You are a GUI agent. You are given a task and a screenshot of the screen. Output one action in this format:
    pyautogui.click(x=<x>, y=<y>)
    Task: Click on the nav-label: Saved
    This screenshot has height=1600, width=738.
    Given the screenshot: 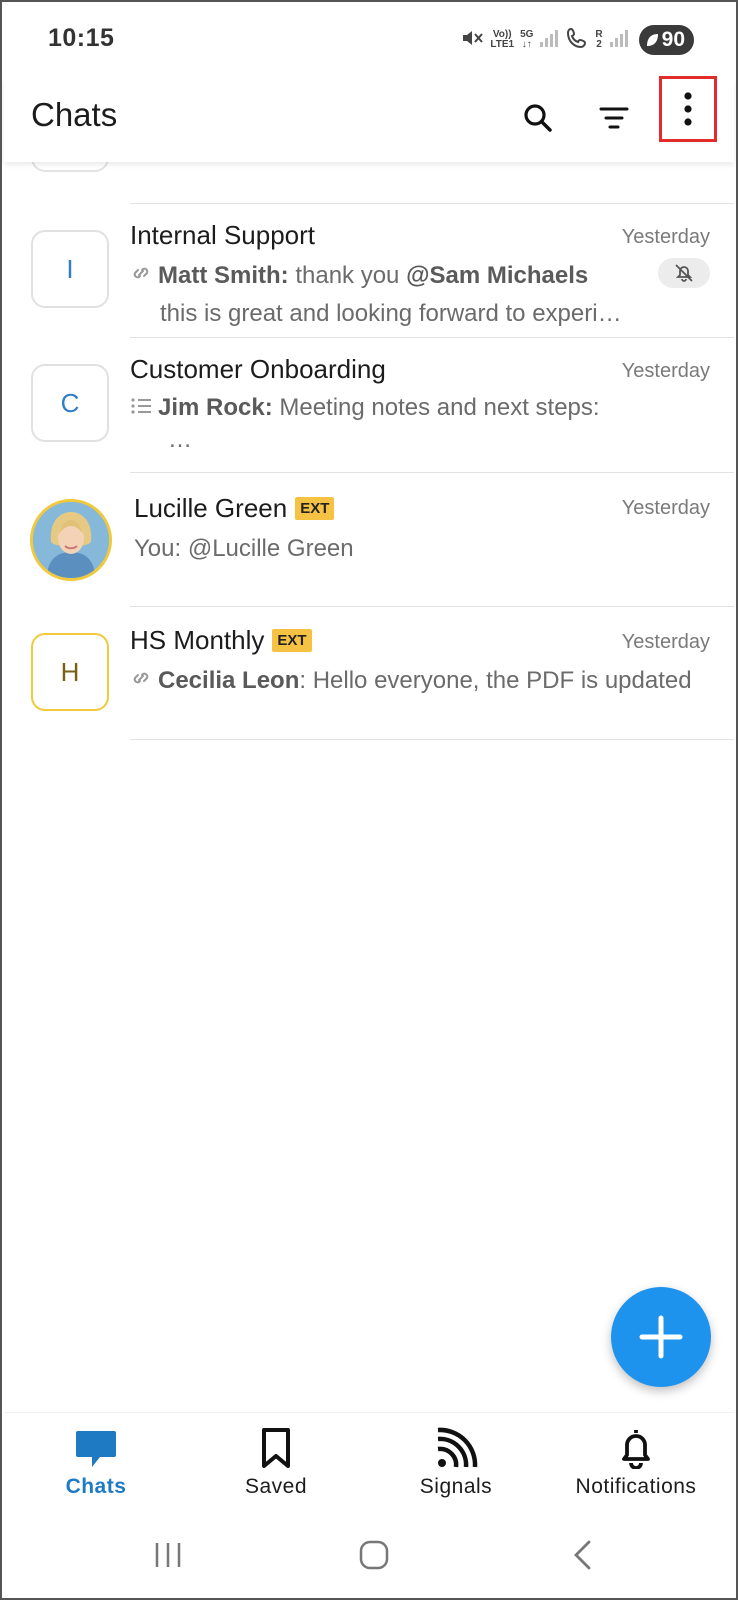 What is the action you would take?
    pyautogui.click(x=276, y=1486)
    